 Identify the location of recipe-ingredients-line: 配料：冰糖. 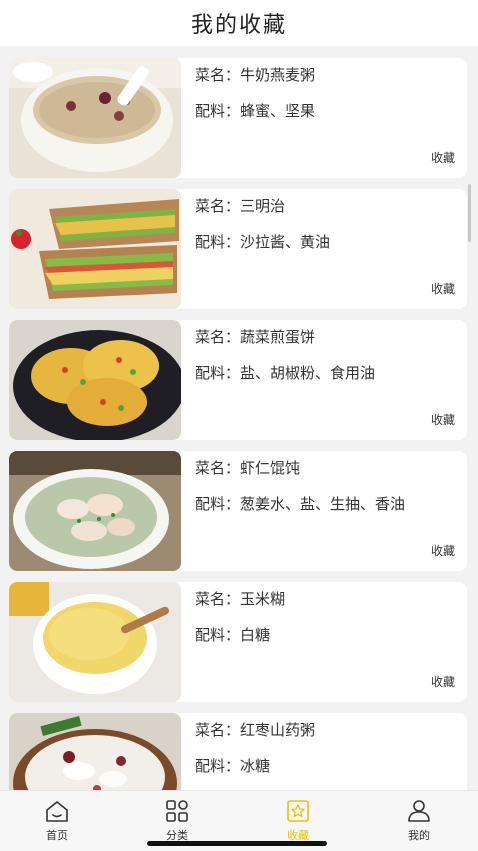
(232, 765).